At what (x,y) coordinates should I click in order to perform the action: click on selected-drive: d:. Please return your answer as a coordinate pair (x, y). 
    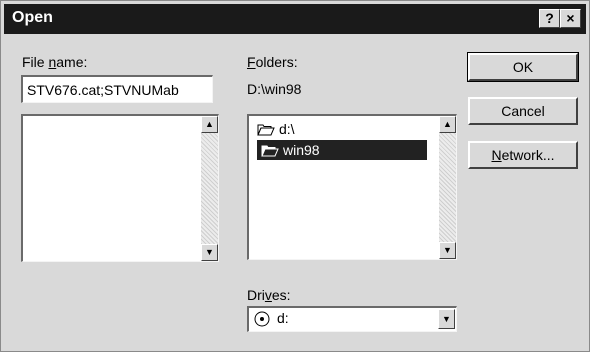
    Looking at the image, I should click on (283, 318).